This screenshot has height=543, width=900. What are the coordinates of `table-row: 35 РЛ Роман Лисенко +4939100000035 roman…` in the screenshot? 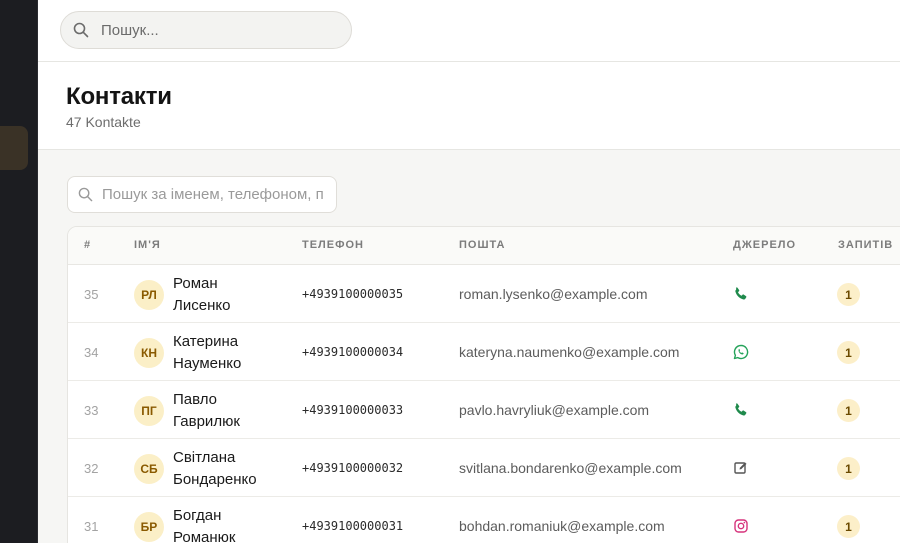 It's located at (484, 294).